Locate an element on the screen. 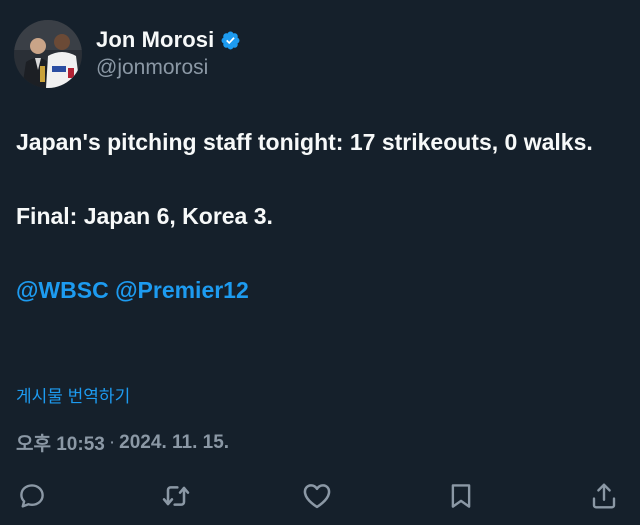 The height and width of the screenshot is (525, 640). post-timestamp: 오후 10:53 · 2024. 11. 15. is located at coordinates (122, 442).